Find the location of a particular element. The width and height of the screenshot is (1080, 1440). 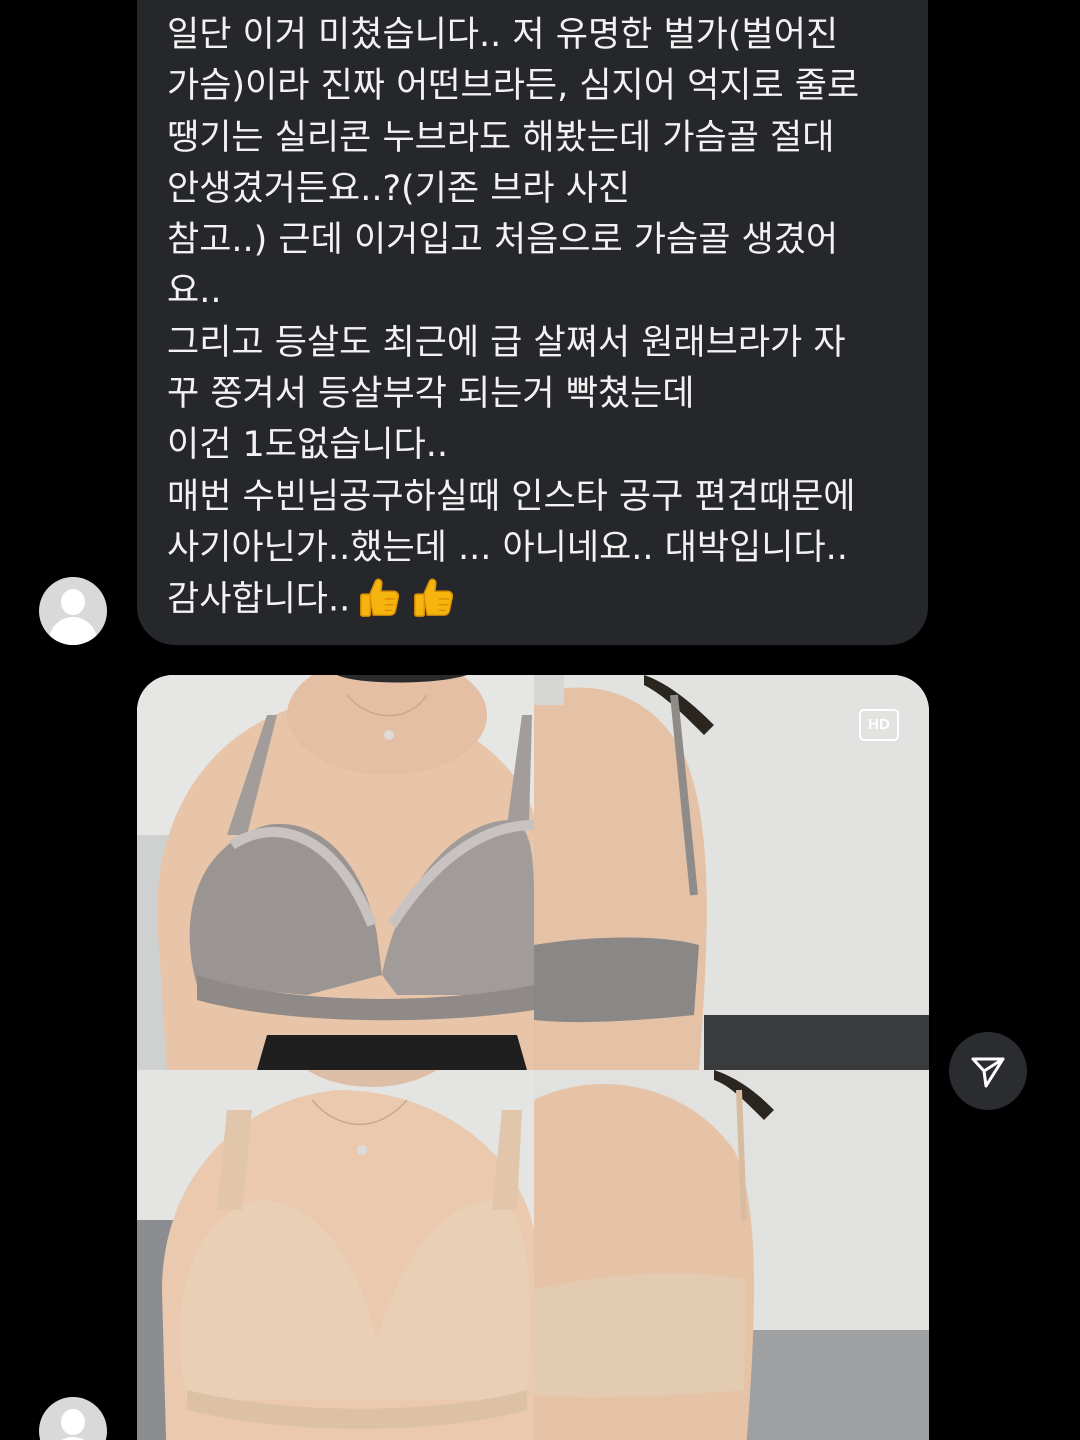

after-back-image is located at coordinates (731, 1255).